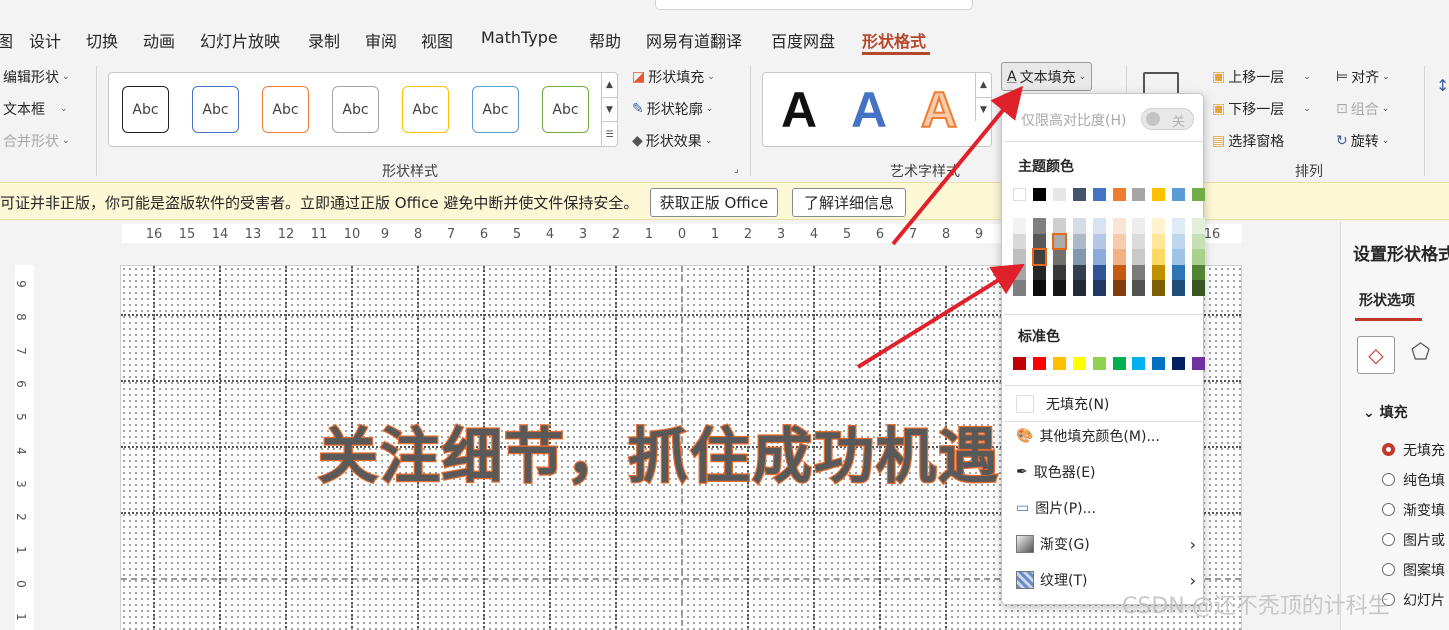 Image resolution: width=1449 pixels, height=630 pixels. Describe the element at coordinates (849, 202) in the screenshot. I see `learn-more-button: 了解详细信息` at that location.